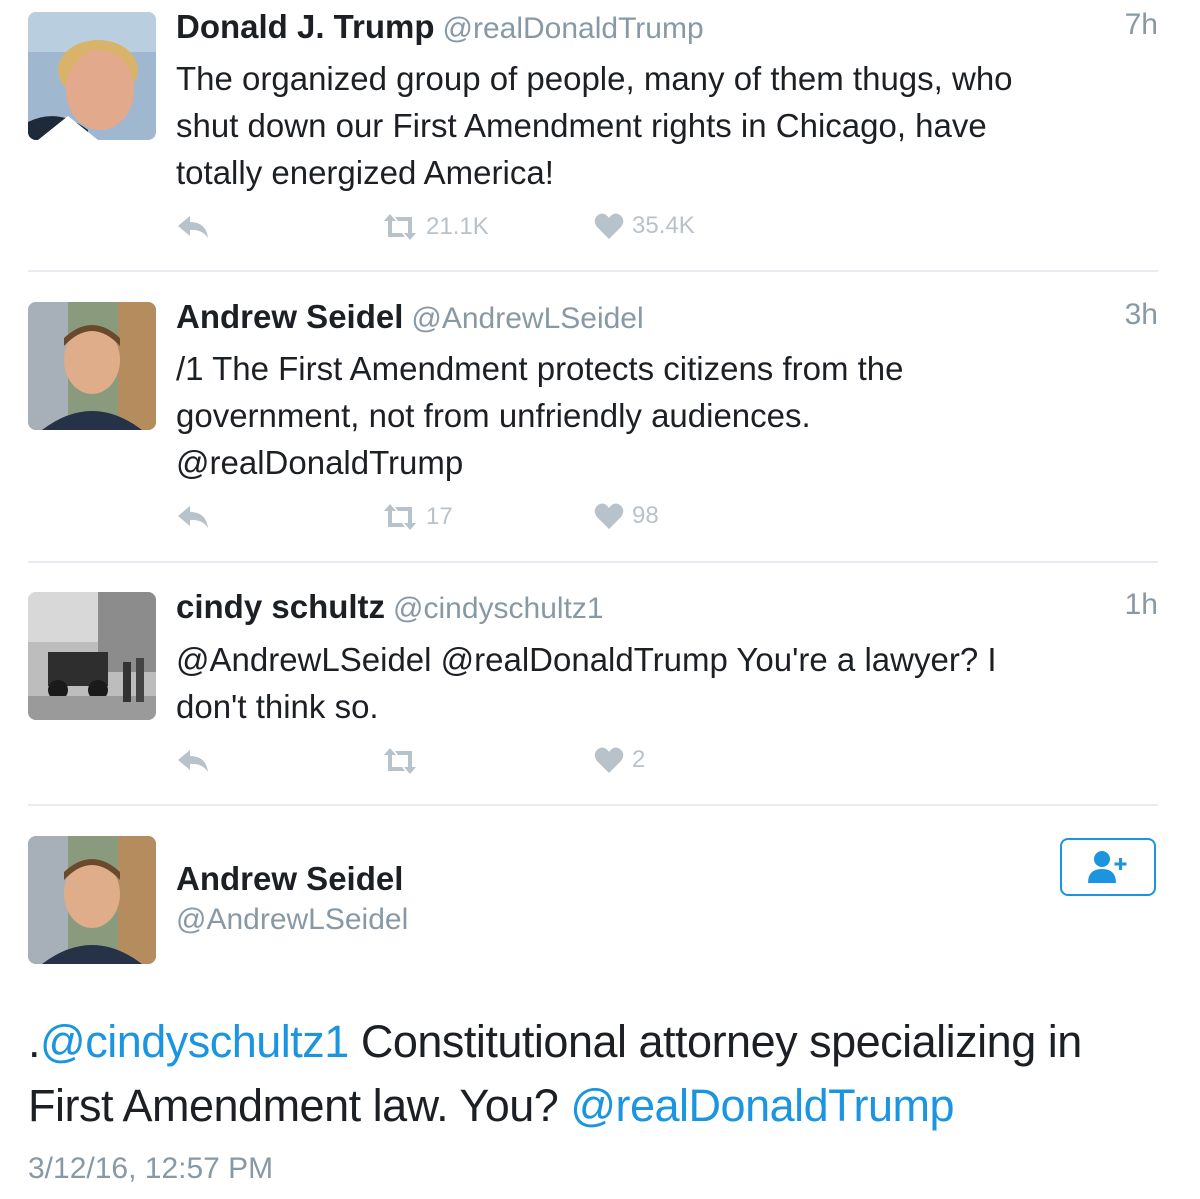  Describe the element at coordinates (305, 26) in the screenshot. I see `author-name: Donald J. Trump` at that location.